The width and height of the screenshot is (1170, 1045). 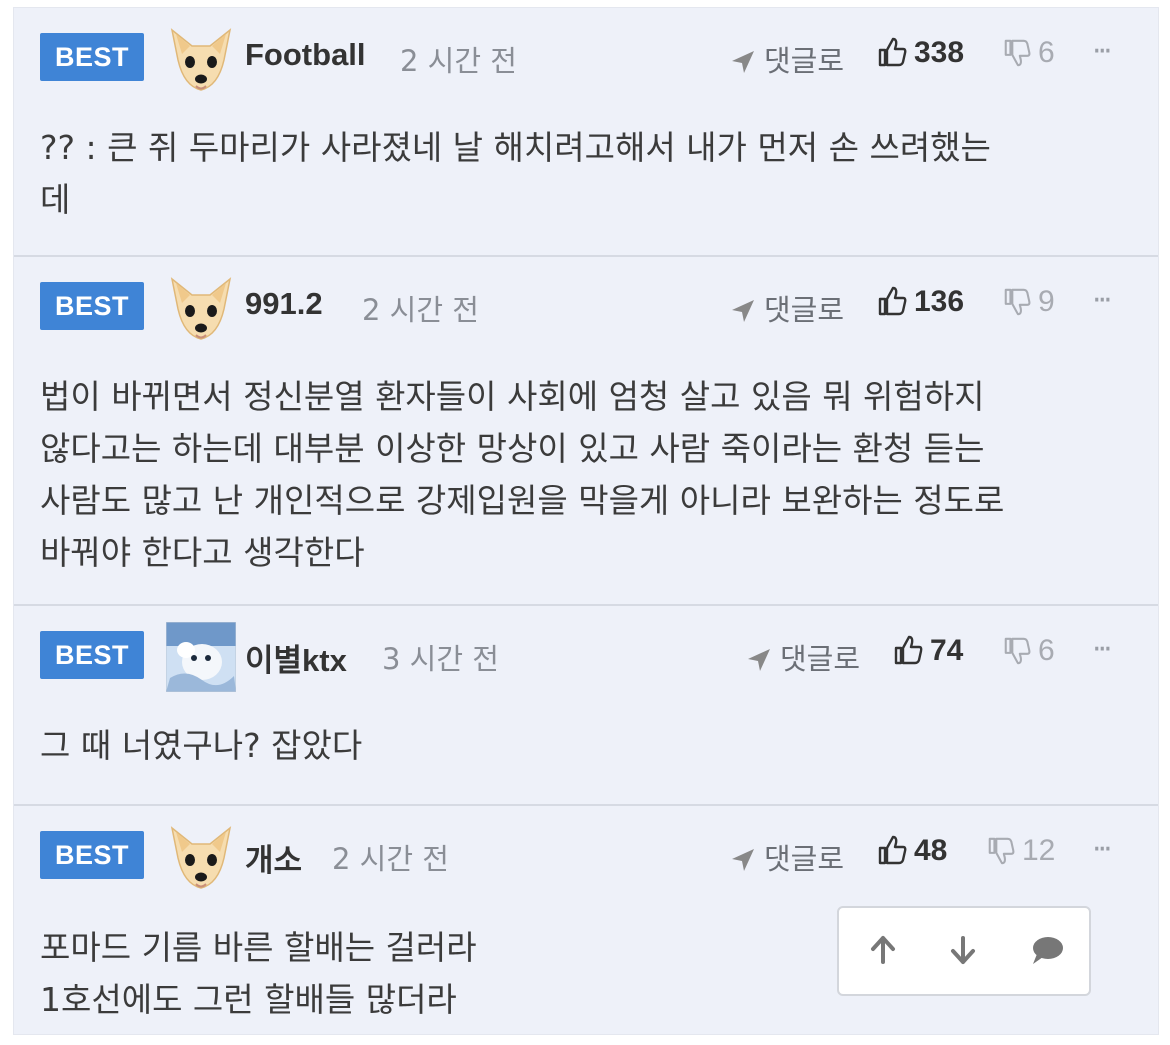 I want to click on photo-avatar, so click(x=201, y=657).